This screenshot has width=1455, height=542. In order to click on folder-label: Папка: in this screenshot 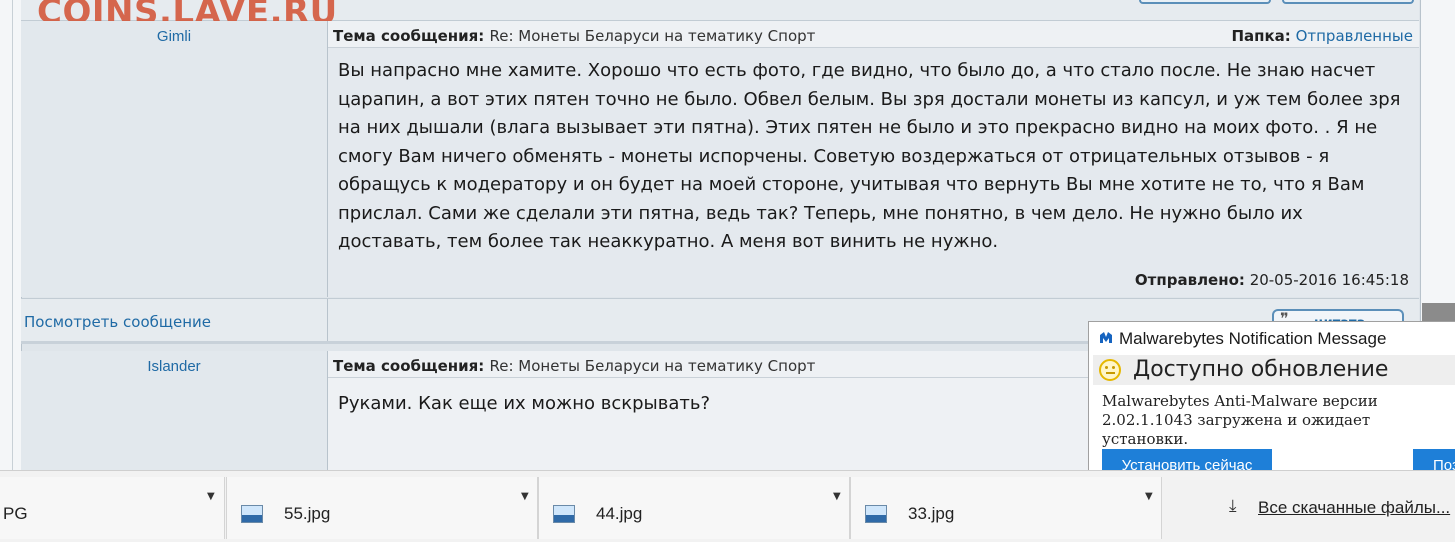, I will do `click(1261, 36)`.